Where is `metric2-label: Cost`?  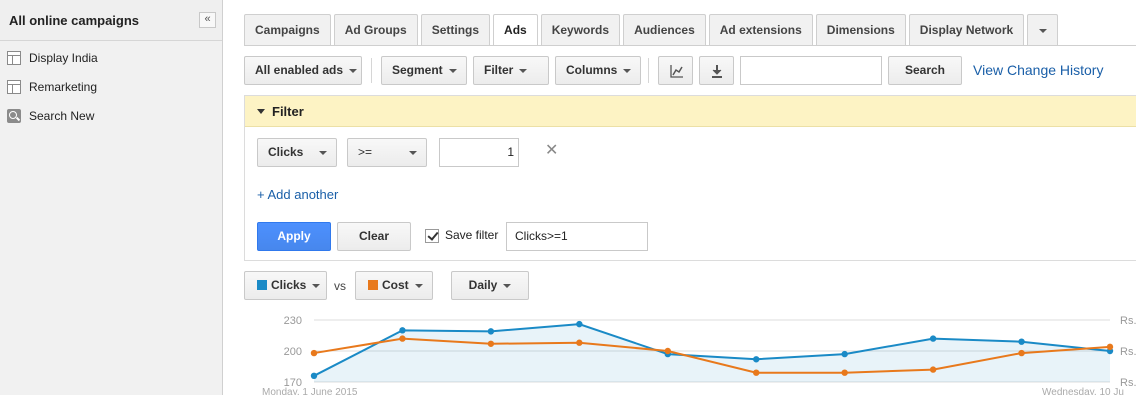 metric2-label: Cost is located at coordinates (395, 285).